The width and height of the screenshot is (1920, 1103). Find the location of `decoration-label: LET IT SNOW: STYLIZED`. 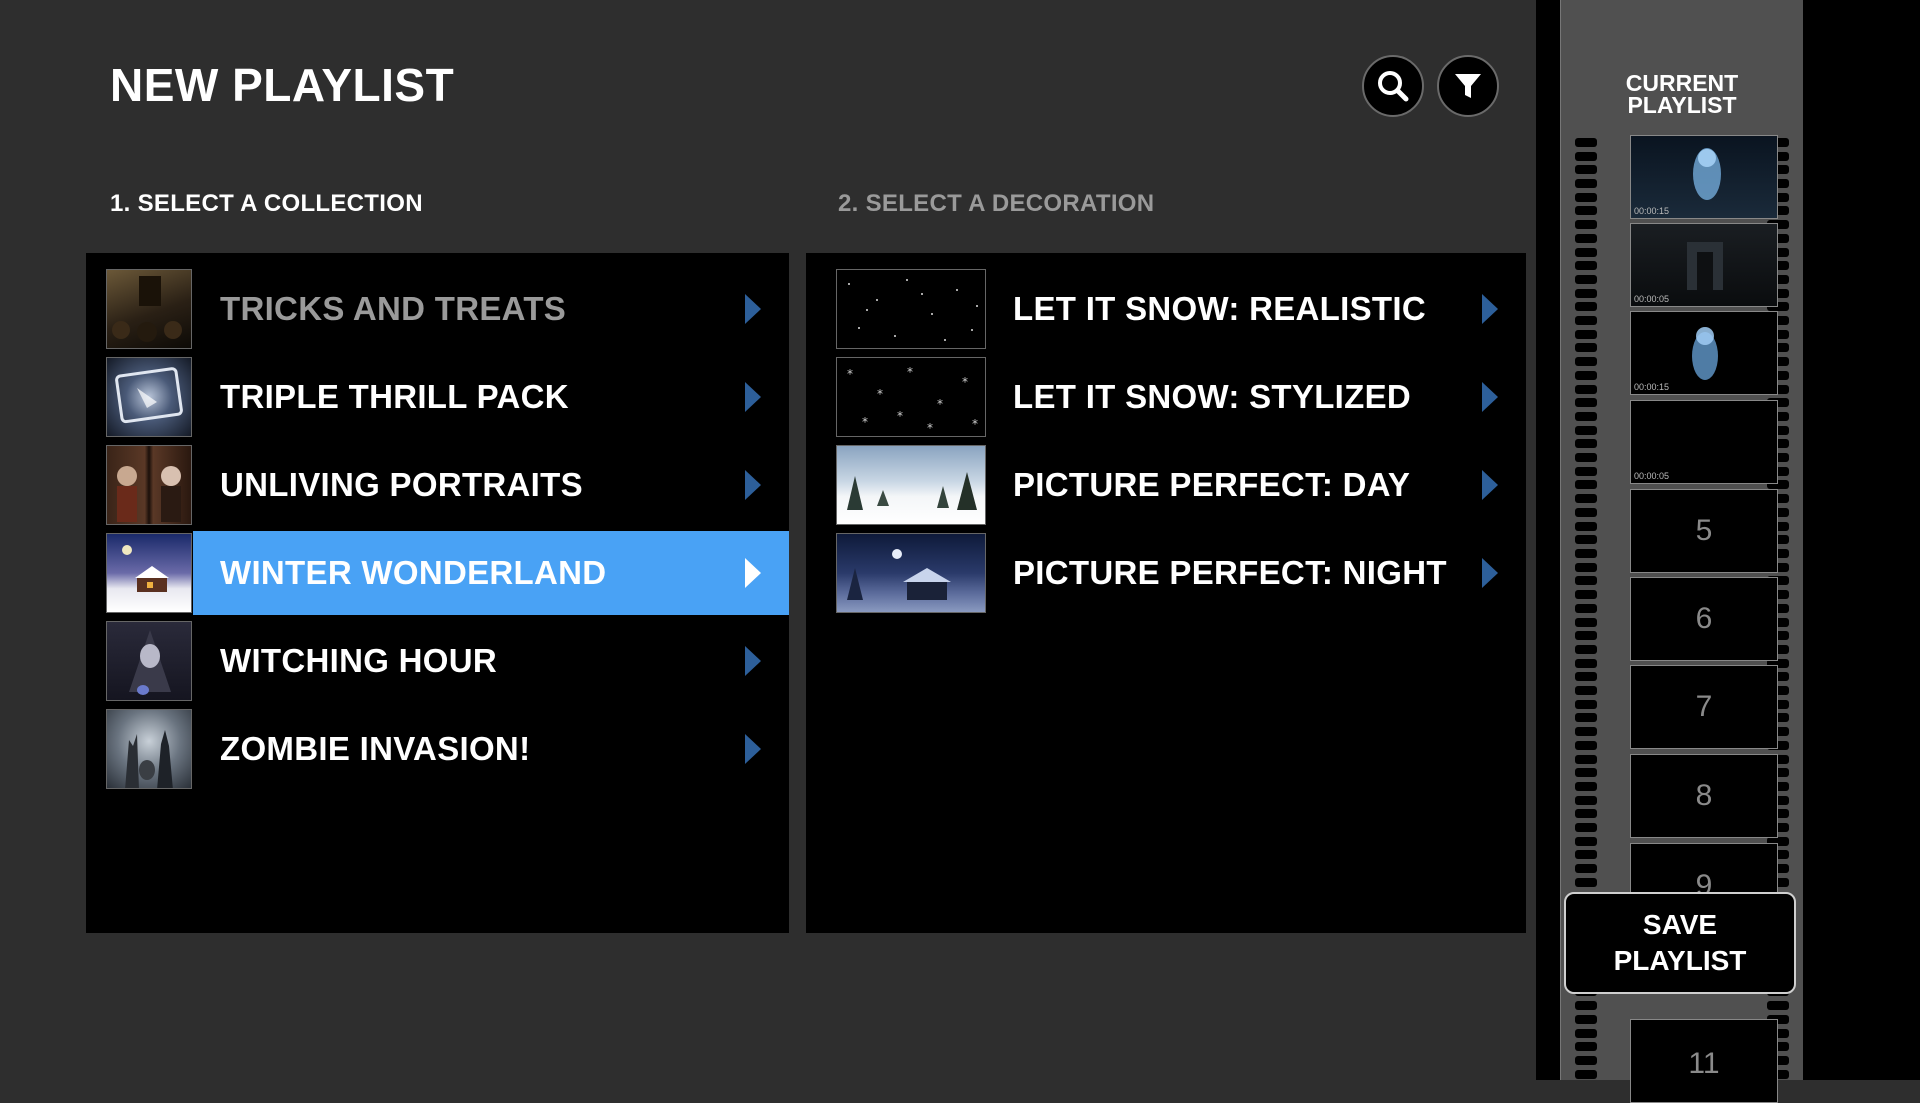

decoration-label: LET IT SNOW: STYLIZED is located at coordinates (1212, 396).